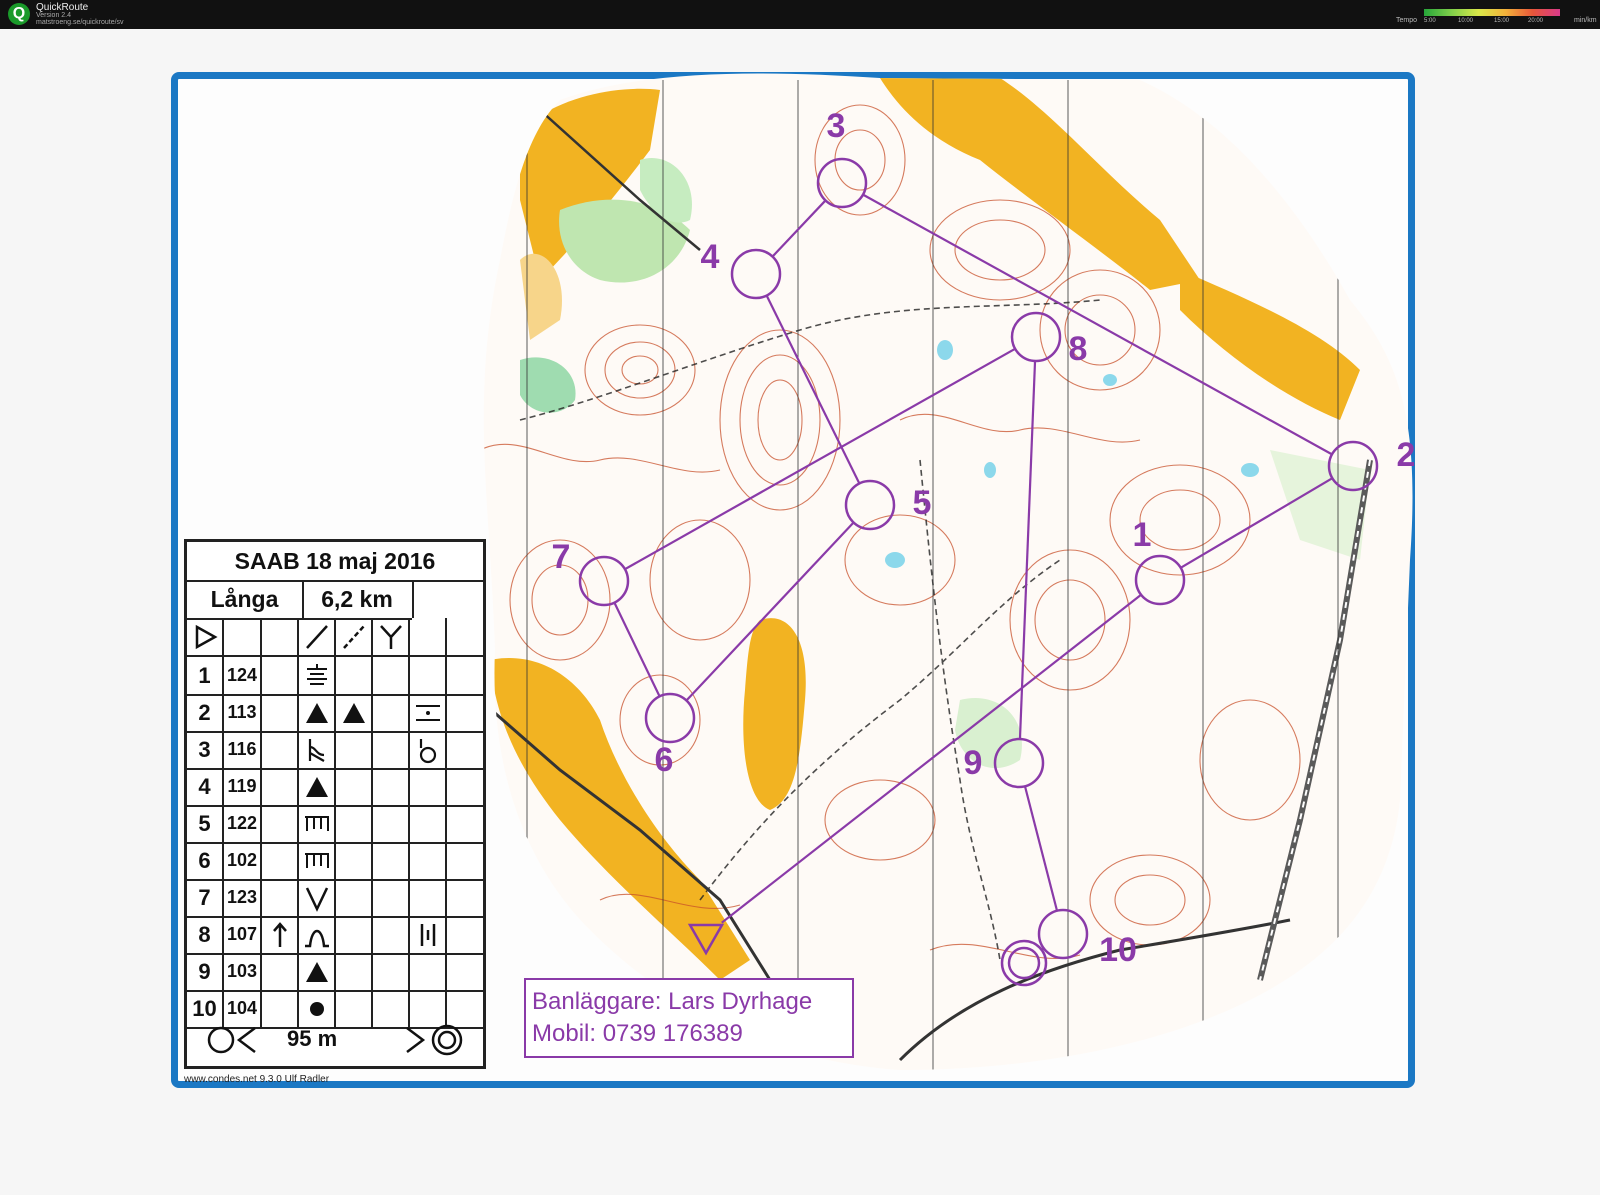 This screenshot has height=1195, width=1600. I want to click on desc-header-row, so click(335, 637).